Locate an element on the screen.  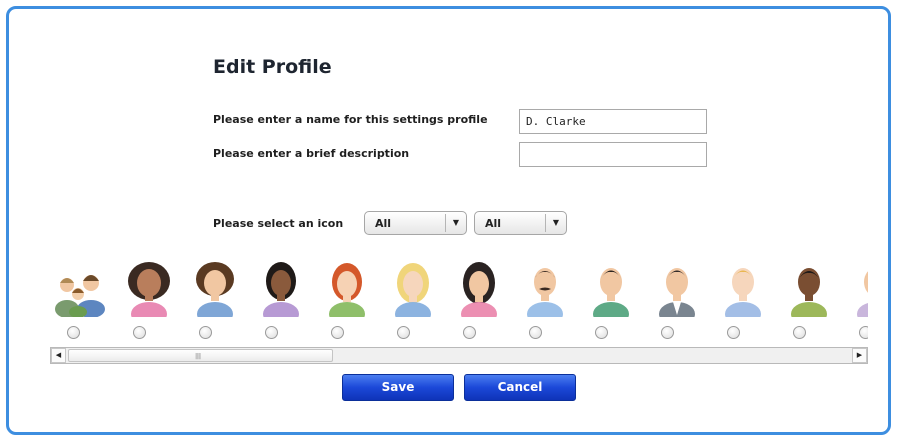
grip-icon: ||||| is located at coordinates (198, 356).